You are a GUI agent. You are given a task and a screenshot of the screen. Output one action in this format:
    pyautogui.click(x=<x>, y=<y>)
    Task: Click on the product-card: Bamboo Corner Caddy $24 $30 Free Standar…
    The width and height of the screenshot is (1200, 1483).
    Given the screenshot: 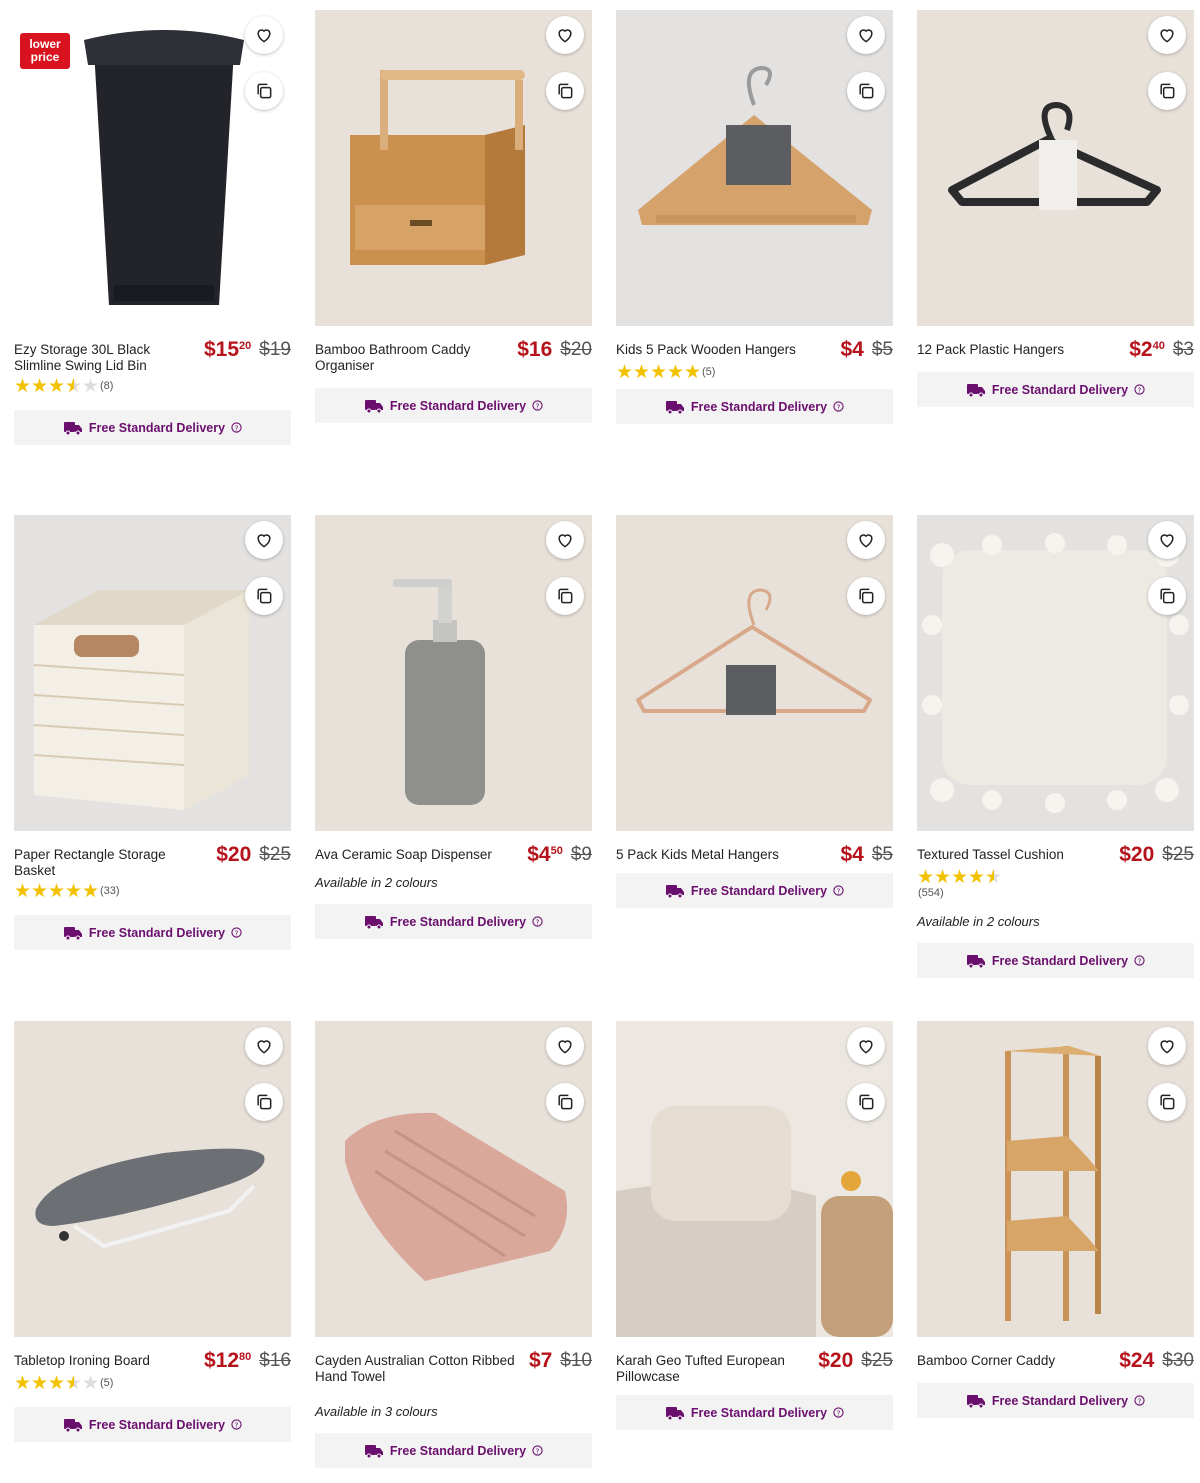 What is the action you would take?
    pyautogui.click(x=1055, y=1219)
    